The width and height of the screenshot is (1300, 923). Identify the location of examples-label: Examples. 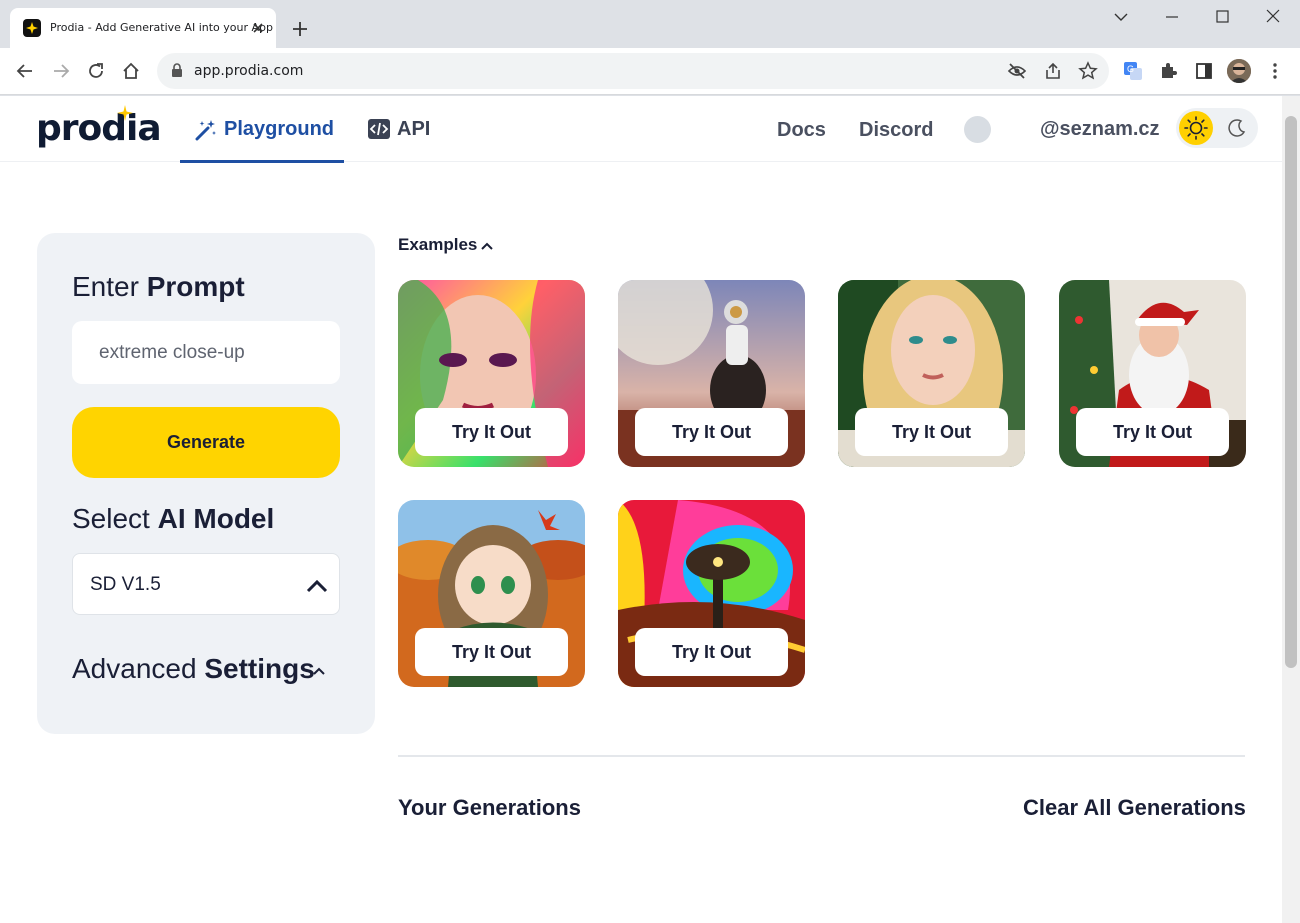
(438, 244).